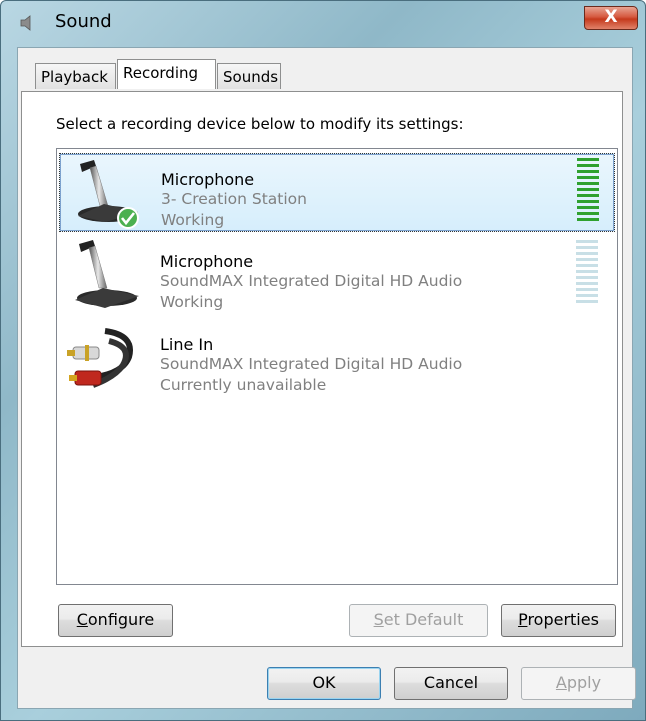  I want to click on properties-button: Properties, so click(558, 620).